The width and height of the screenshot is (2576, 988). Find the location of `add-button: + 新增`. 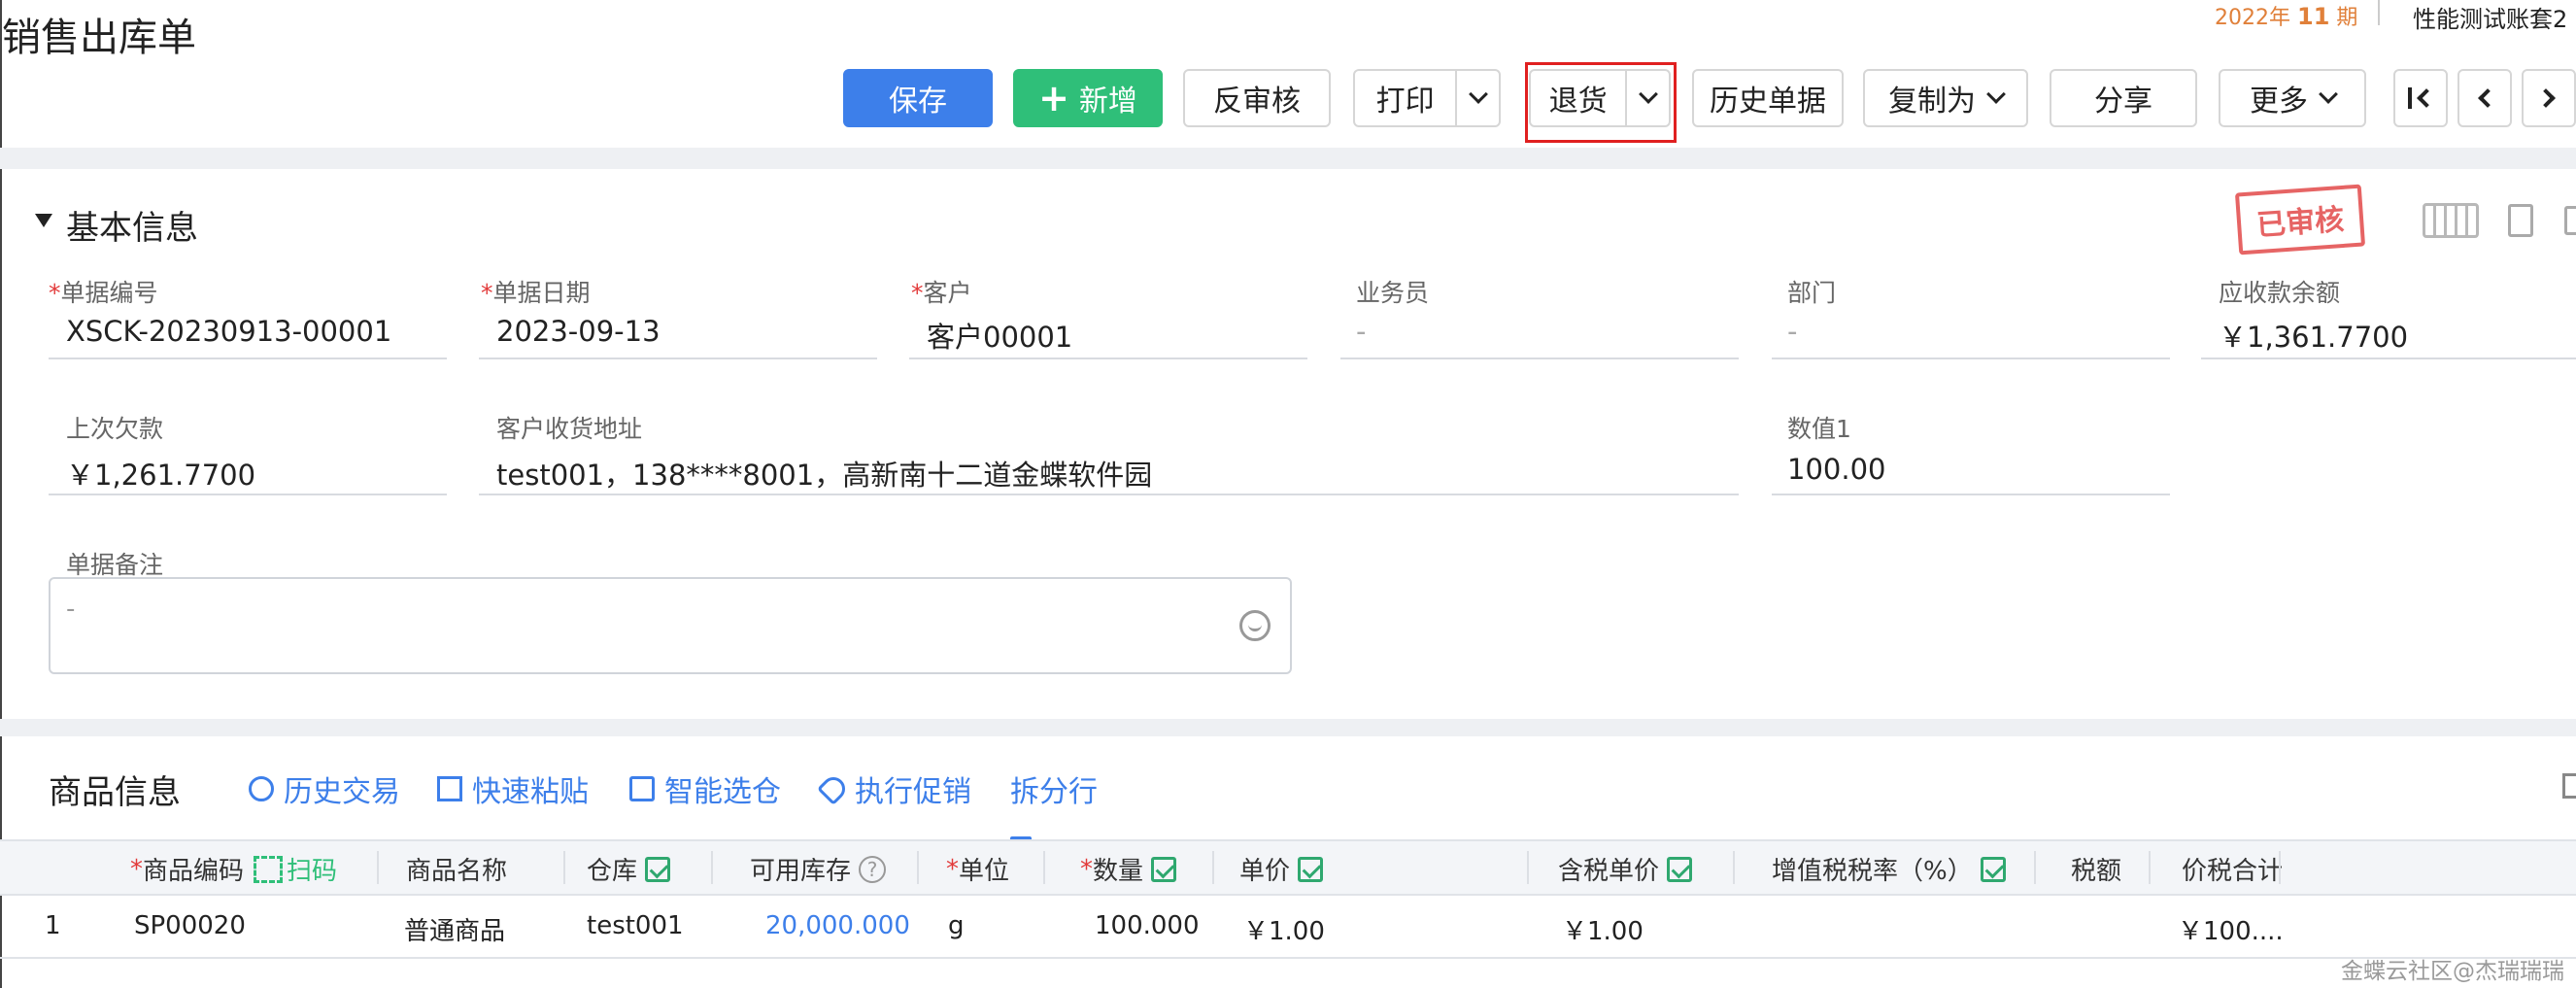

add-button: + 新增 is located at coordinates (1088, 98).